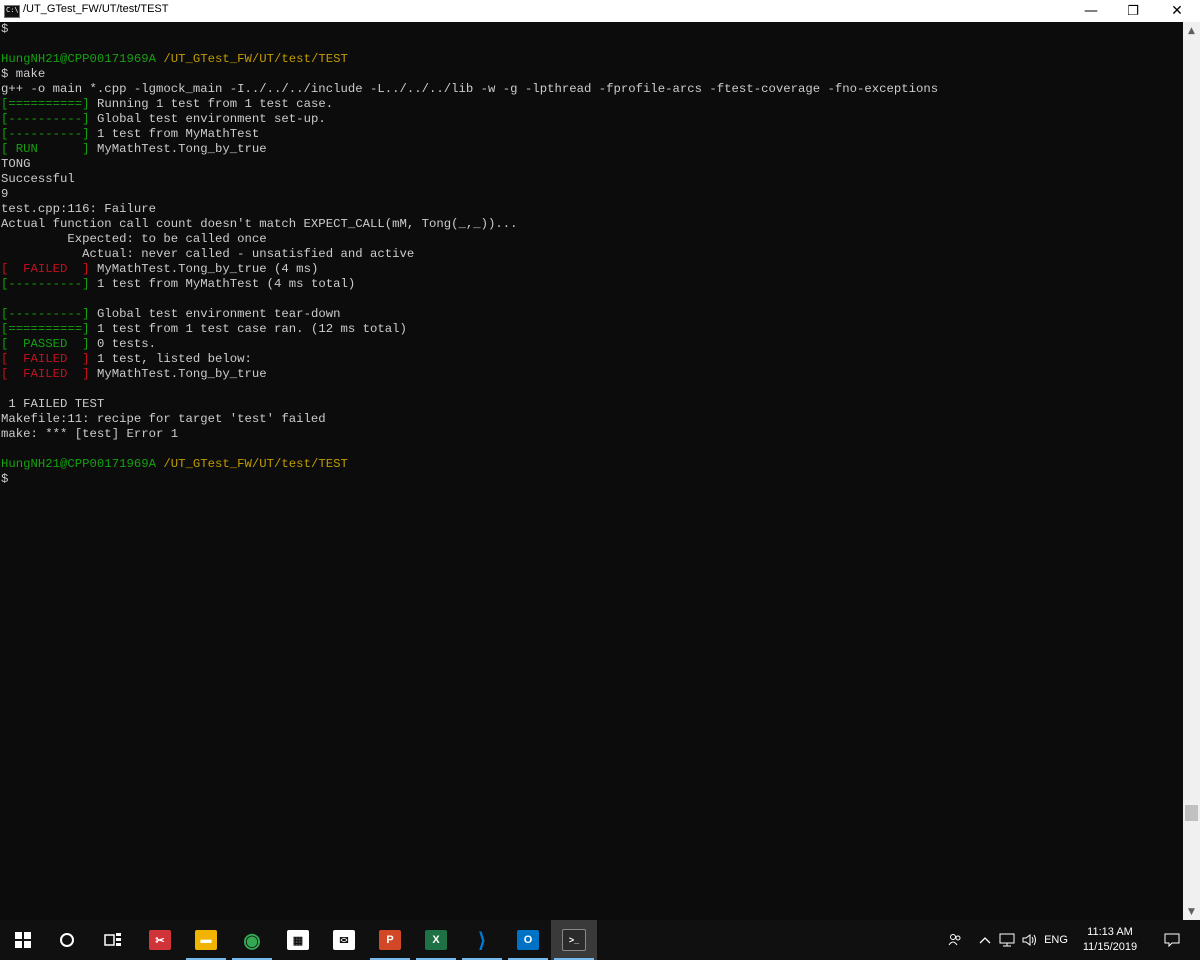 This screenshot has height=960, width=1200. I want to click on taskbar-app-outlook: O, so click(528, 940).